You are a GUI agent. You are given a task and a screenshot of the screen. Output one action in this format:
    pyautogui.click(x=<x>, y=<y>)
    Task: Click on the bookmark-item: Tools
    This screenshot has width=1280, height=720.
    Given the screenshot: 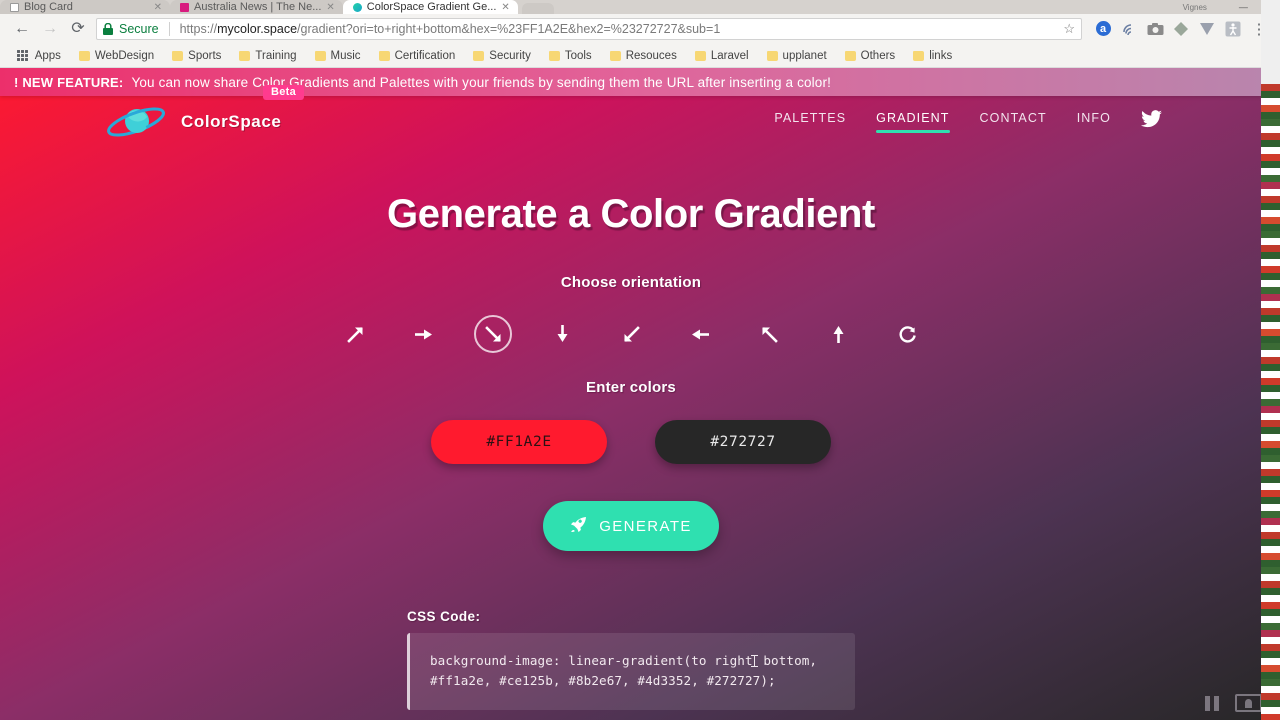 What is the action you would take?
    pyautogui.click(x=570, y=56)
    